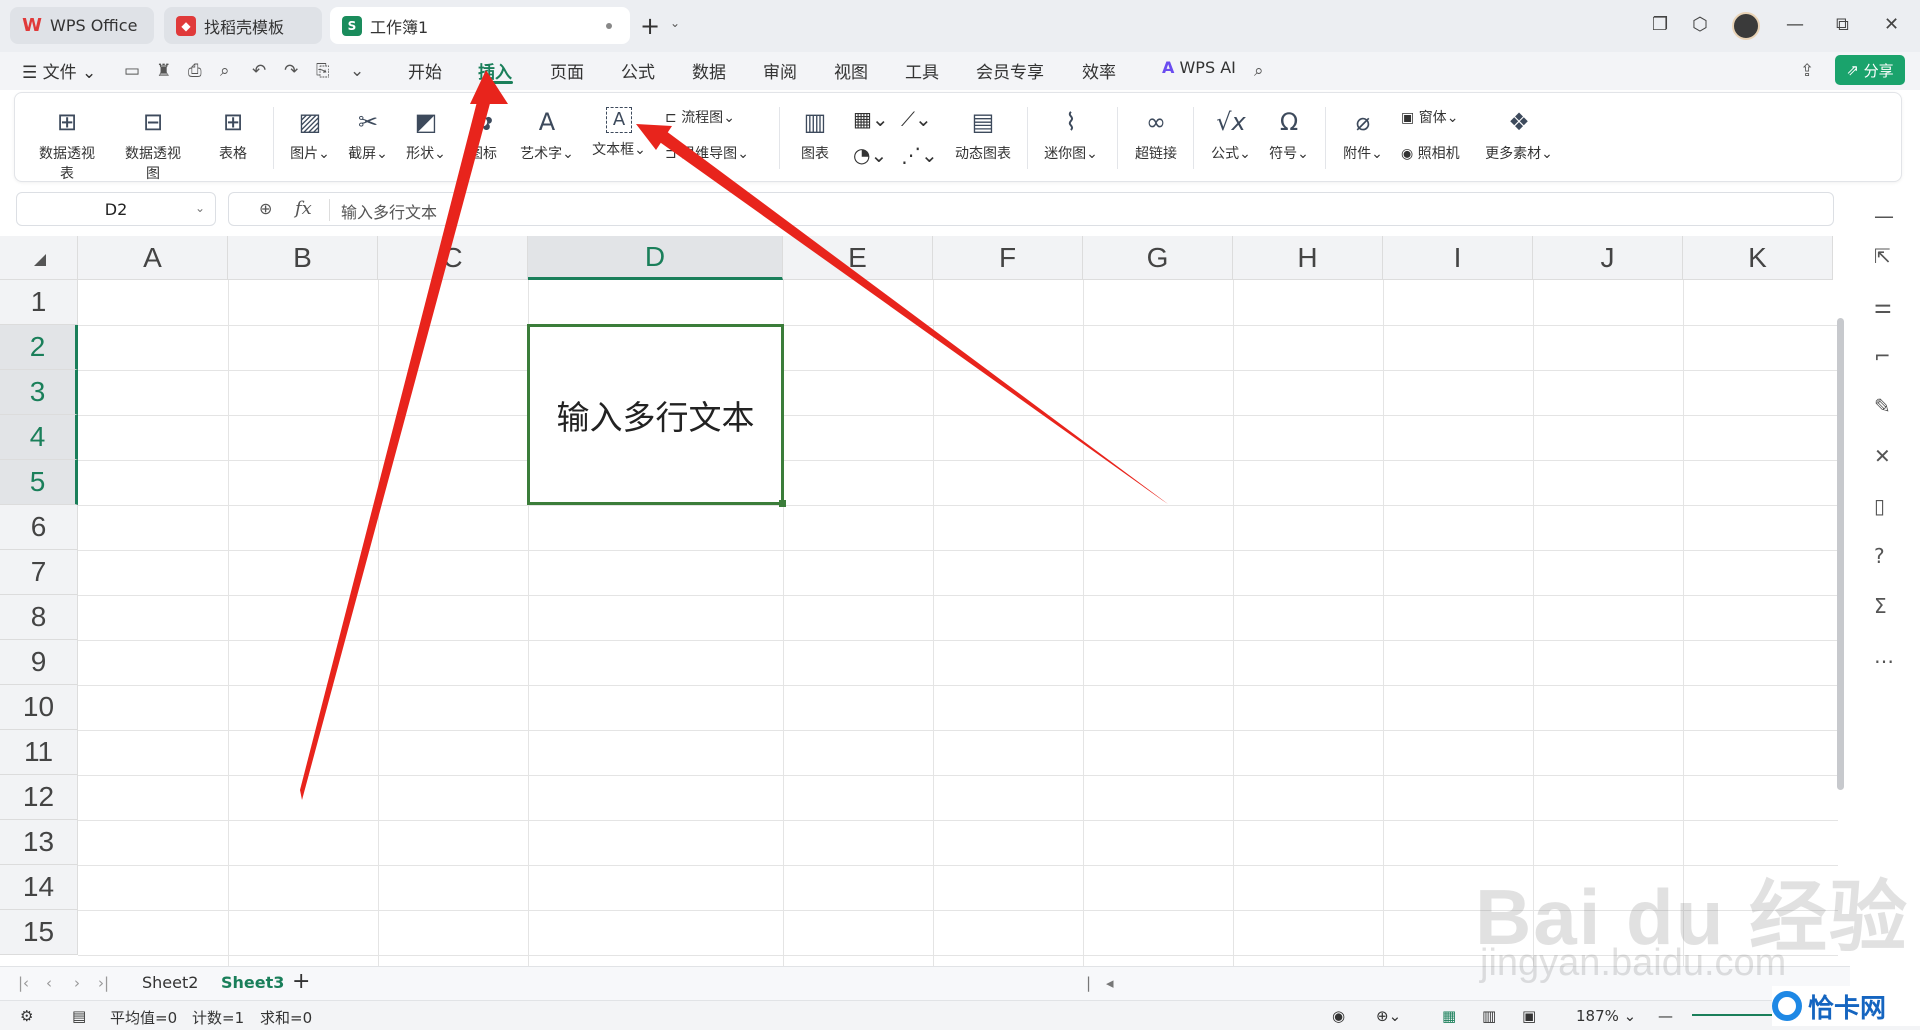 The image size is (1920, 1030). What do you see at coordinates (1891, 24) in the screenshot?
I see `close-icon: ✕` at bounding box center [1891, 24].